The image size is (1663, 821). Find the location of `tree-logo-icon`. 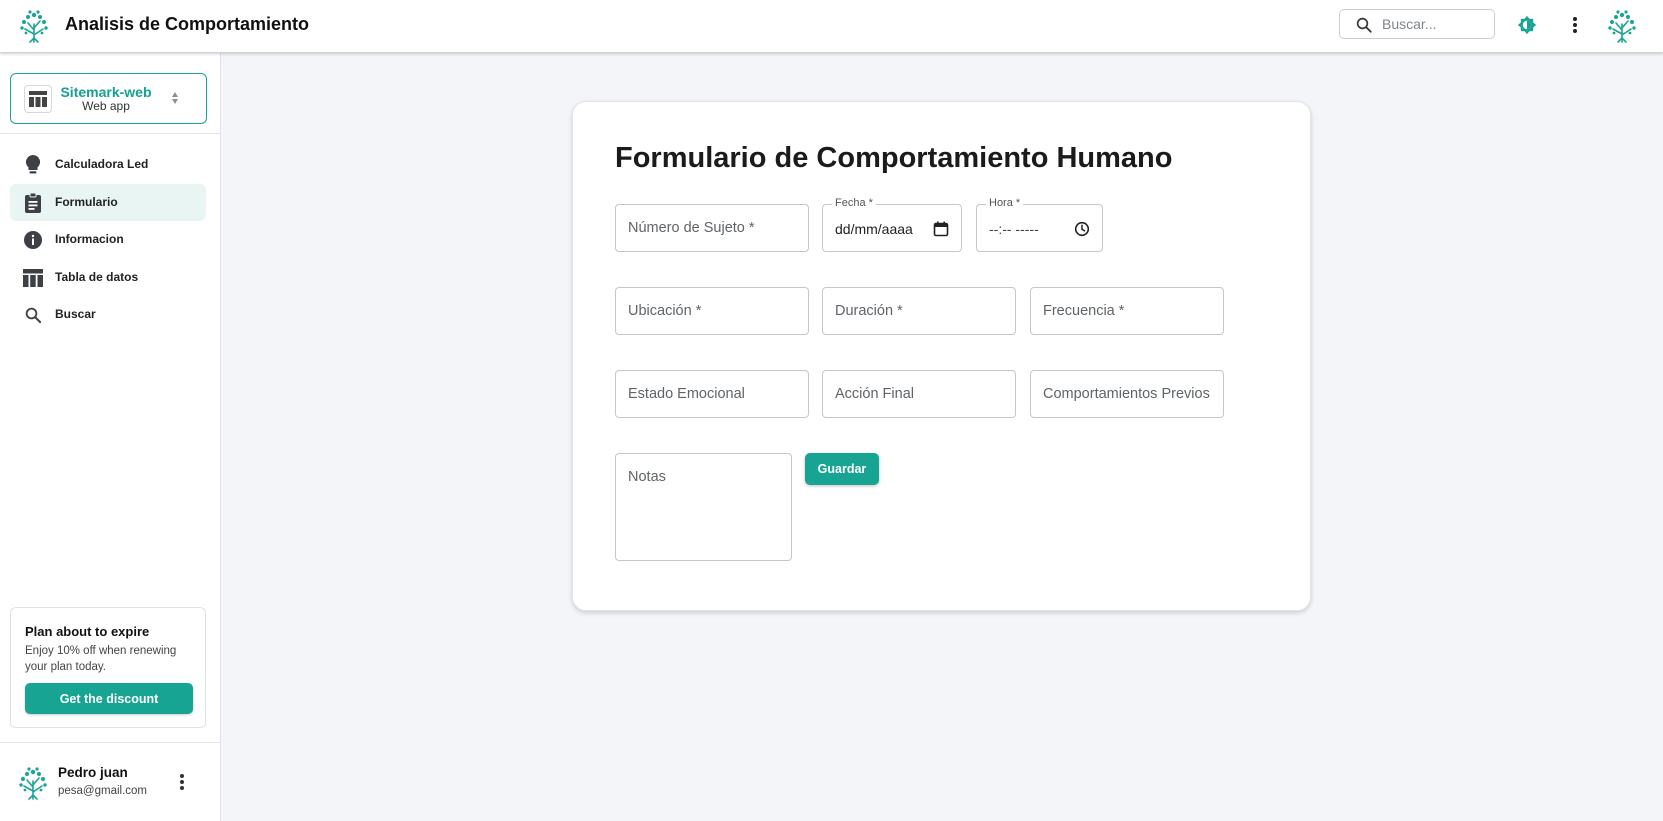

tree-logo-icon is located at coordinates (34, 26).